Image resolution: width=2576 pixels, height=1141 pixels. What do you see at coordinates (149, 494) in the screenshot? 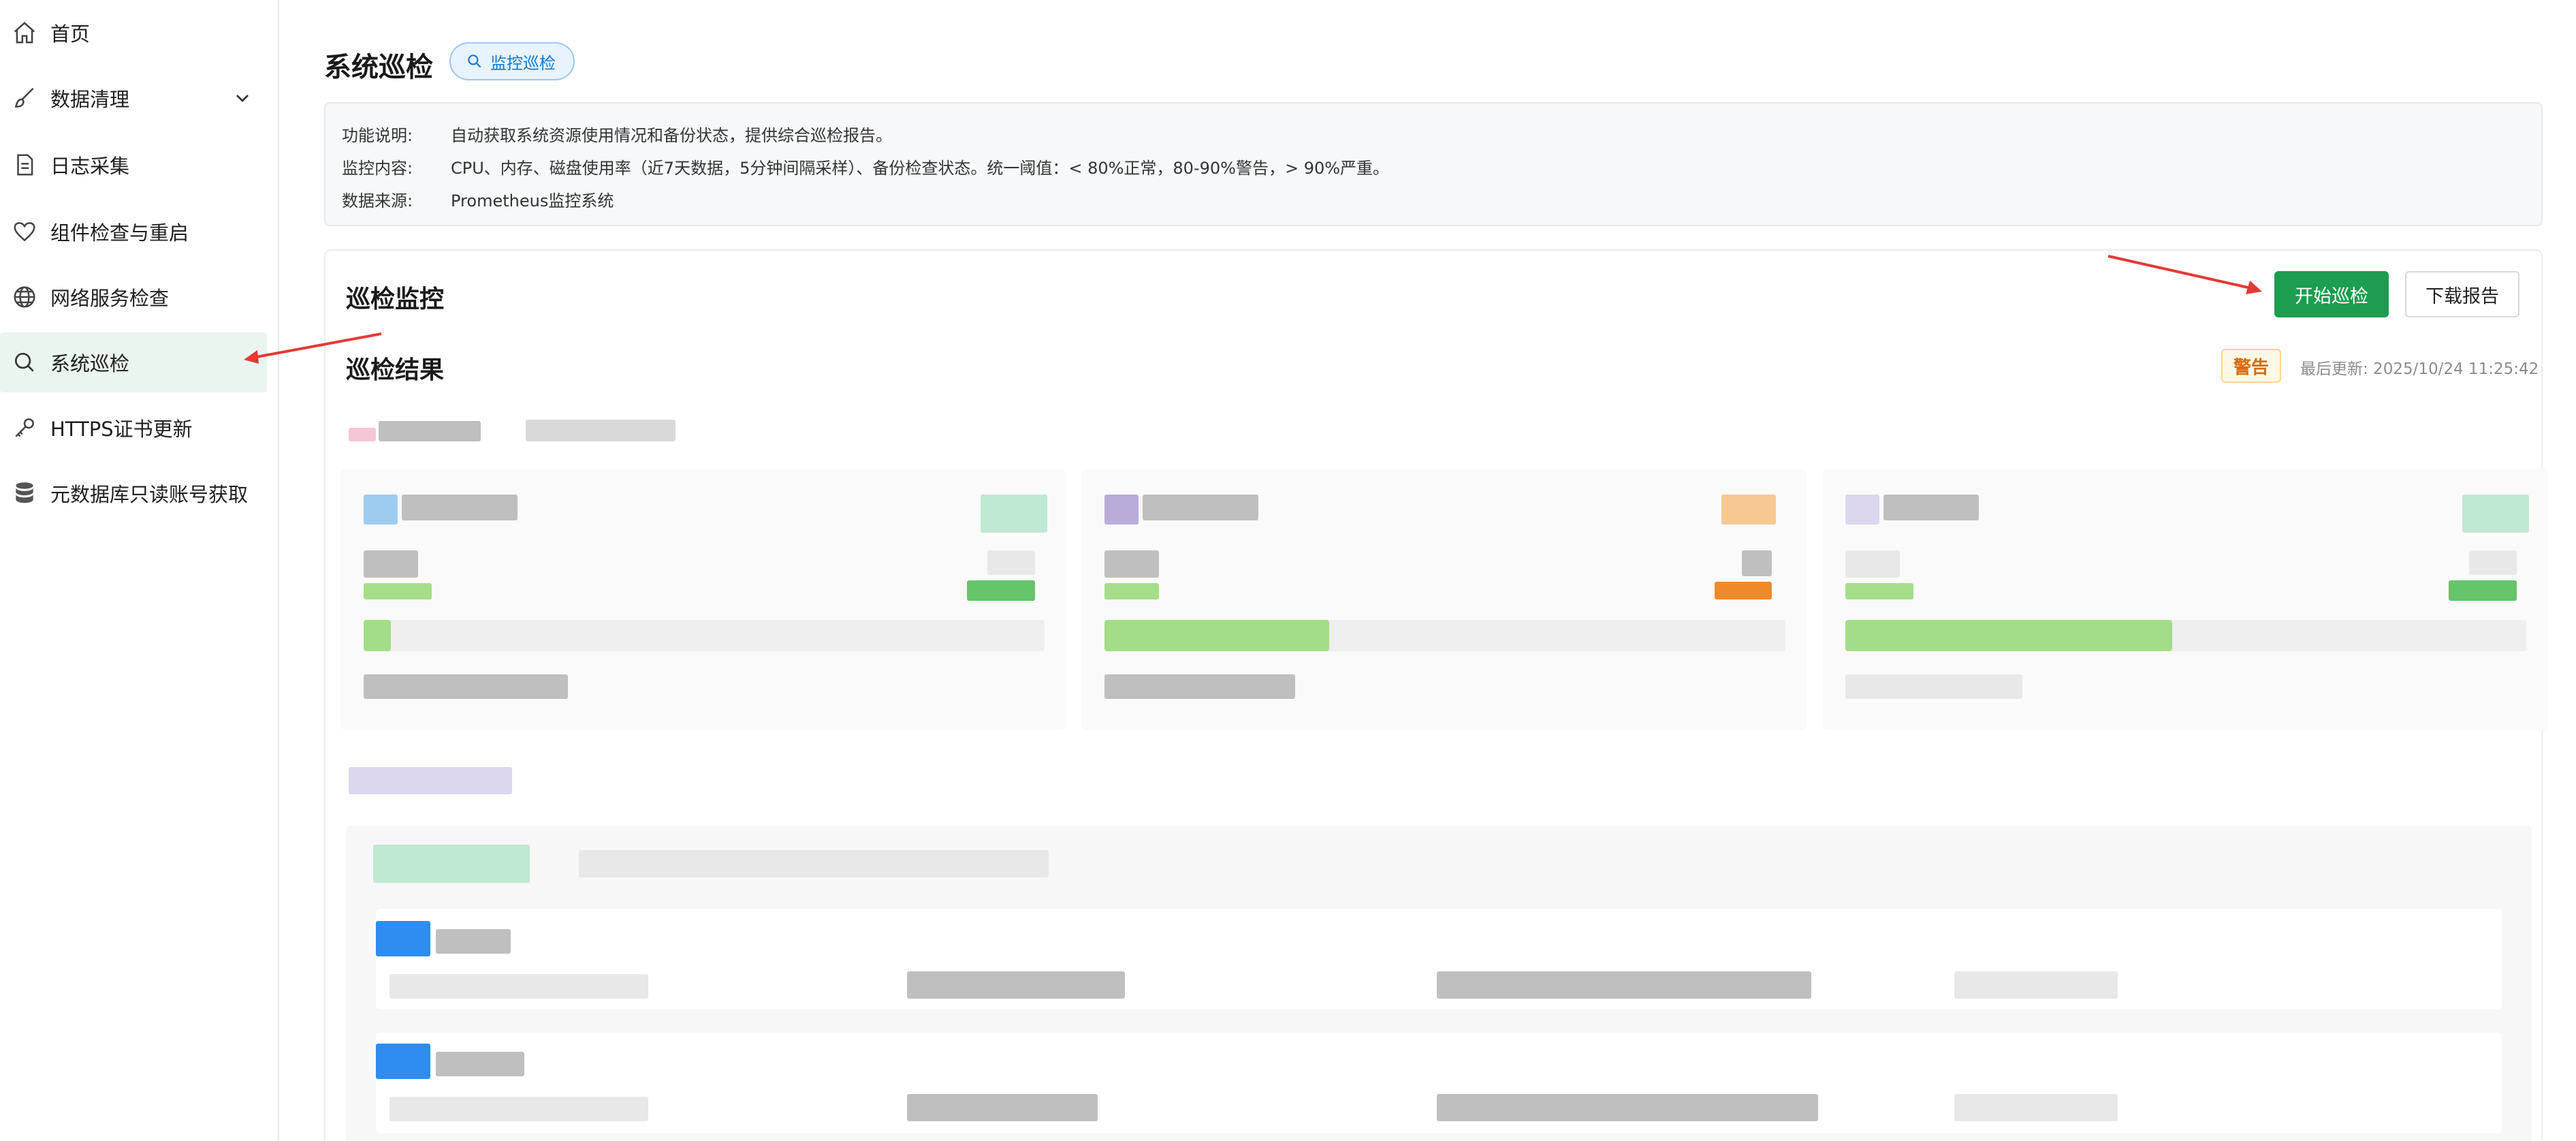
I see `sidebar-item-label: 元数据库只读账号获取` at bounding box center [149, 494].